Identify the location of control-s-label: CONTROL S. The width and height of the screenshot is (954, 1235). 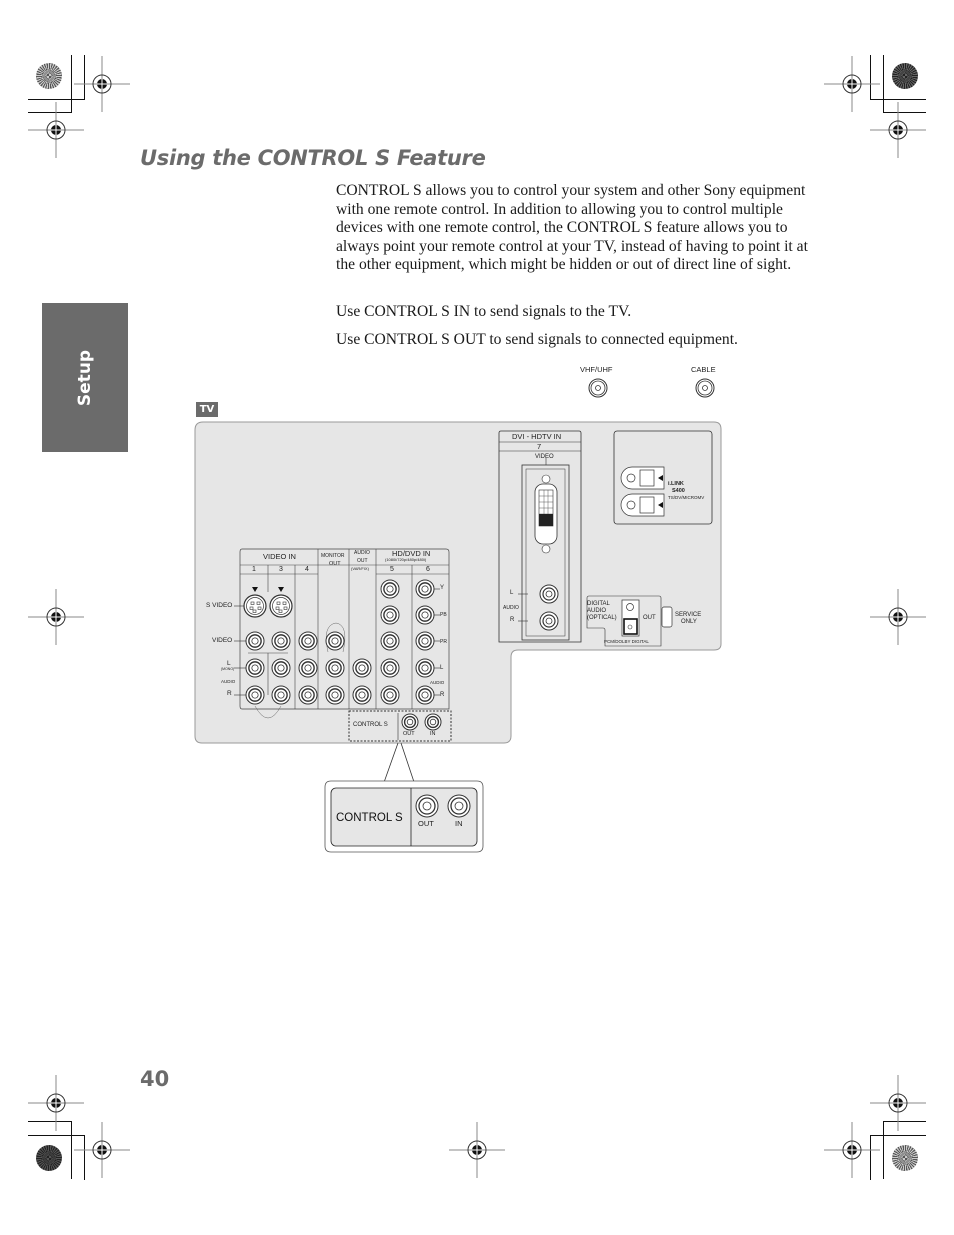
(370, 725).